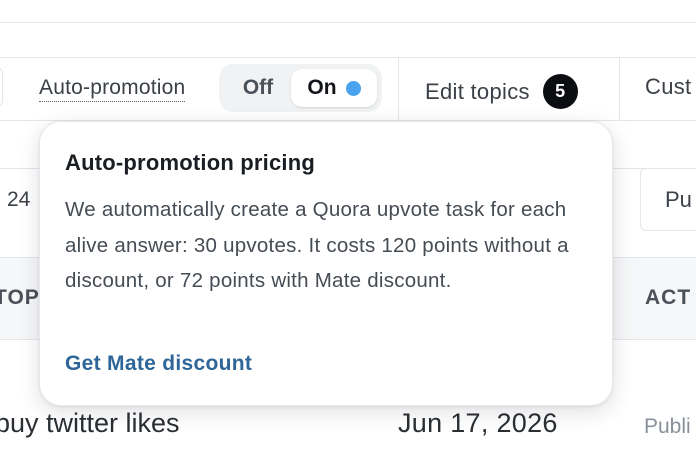 The image size is (696, 462). What do you see at coordinates (19, 199) in the screenshot?
I see `count-value: 24` at bounding box center [19, 199].